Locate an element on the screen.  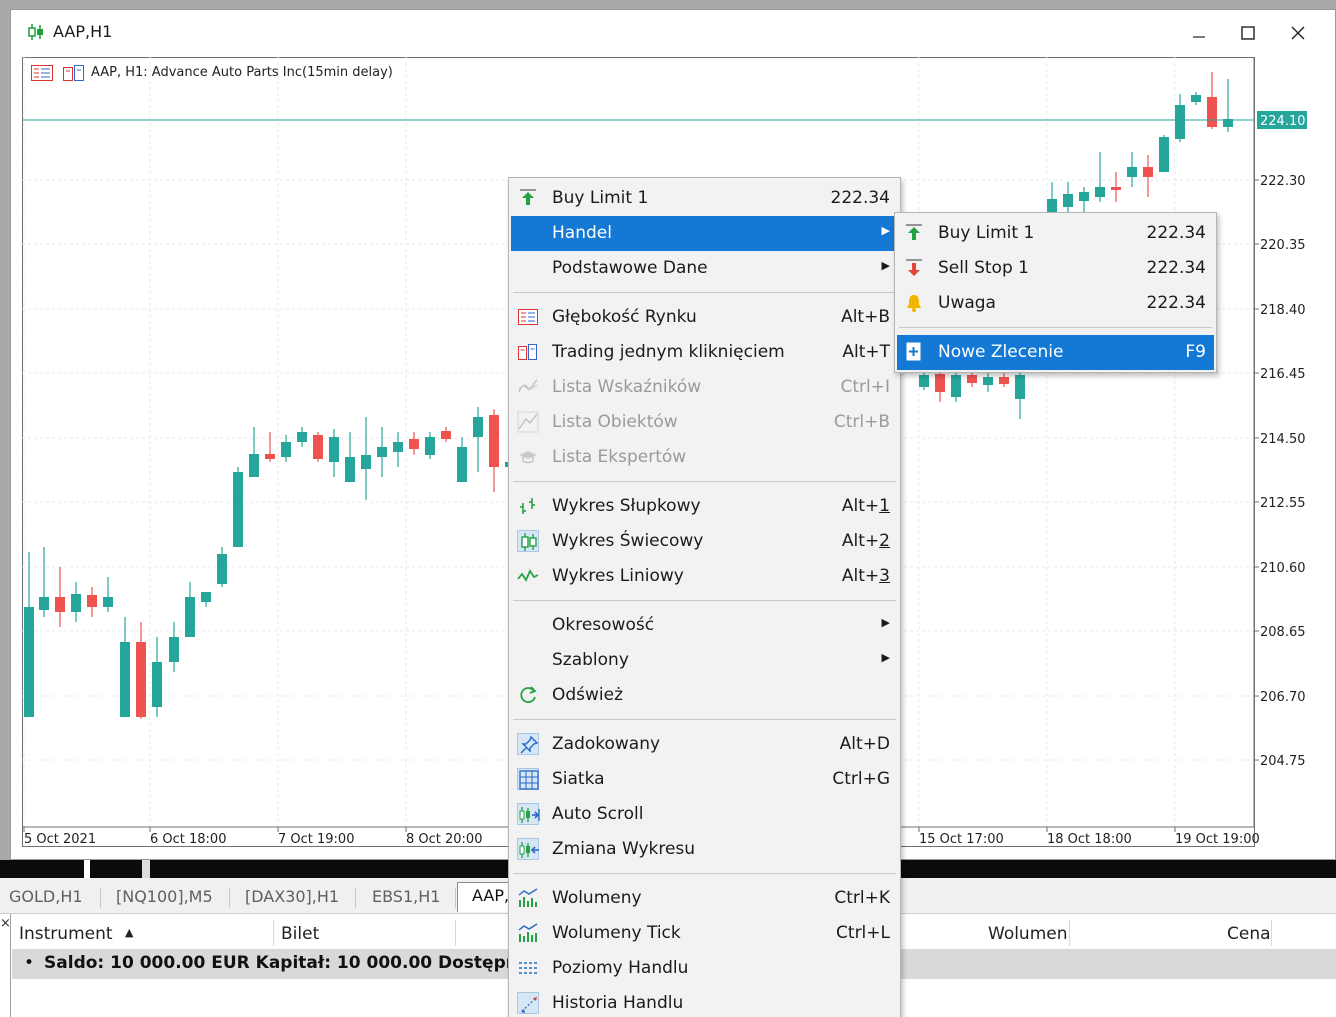
tab-nq100: [NQ100],M5 is located at coordinates (164, 897).